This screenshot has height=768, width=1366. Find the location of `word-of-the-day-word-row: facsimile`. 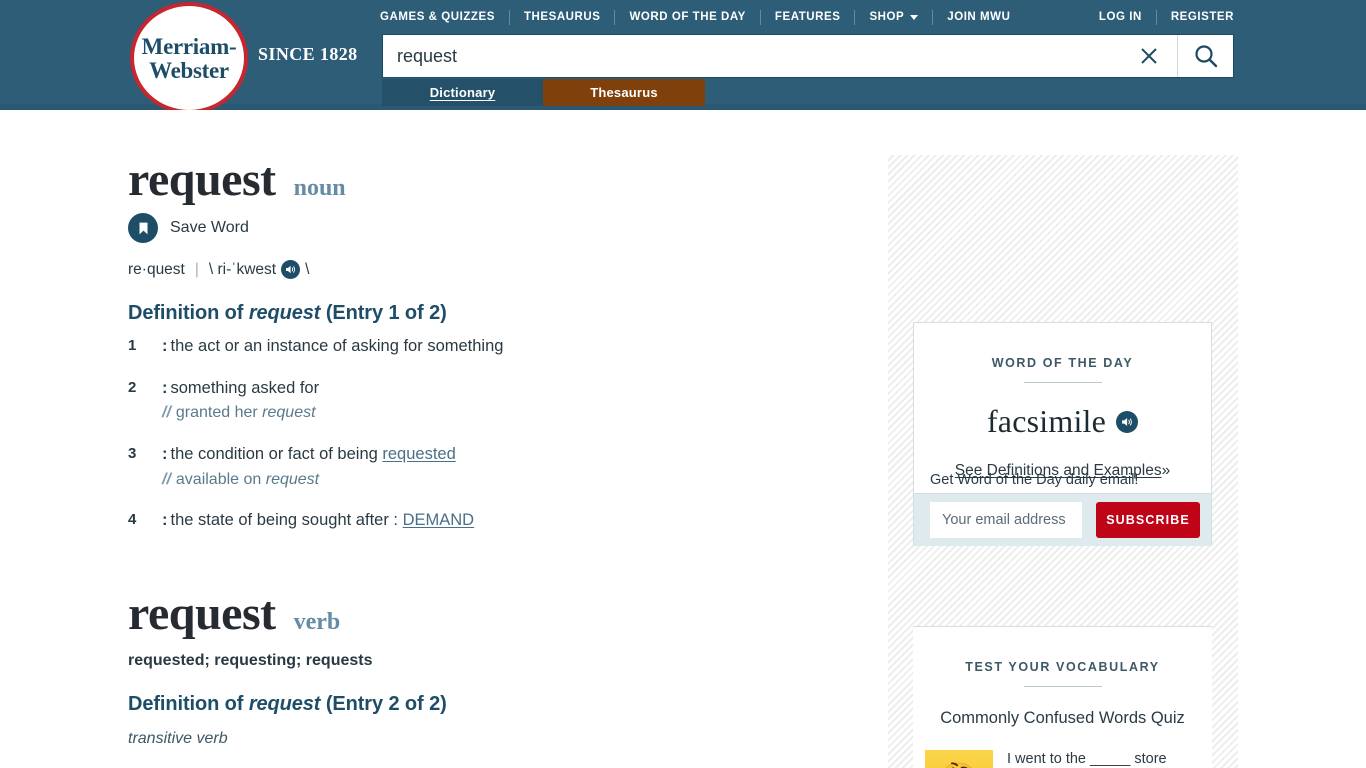

word-of-the-day-word-row: facsimile is located at coordinates (1062, 421).